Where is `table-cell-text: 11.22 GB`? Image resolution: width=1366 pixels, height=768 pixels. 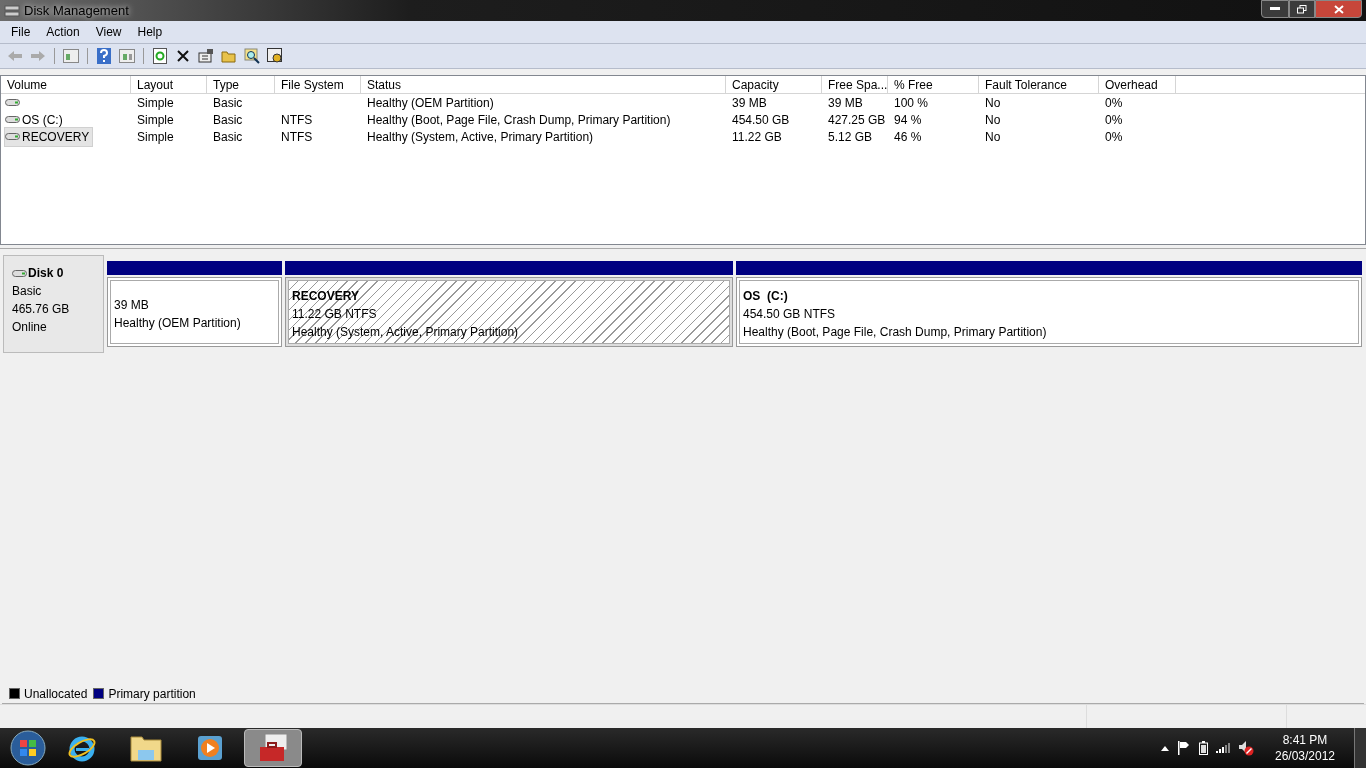
table-cell-text: 11.22 GB is located at coordinates (757, 137).